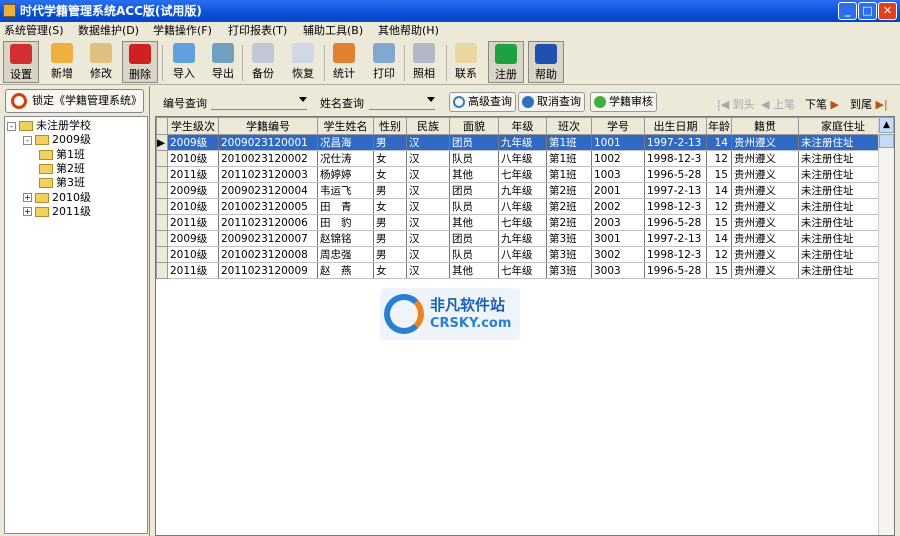 Image resolution: width=900 pixels, height=536 pixels. Describe the element at coordinates (675, 126) in the screenshot. I see `column-header: 出生日期` at that location.